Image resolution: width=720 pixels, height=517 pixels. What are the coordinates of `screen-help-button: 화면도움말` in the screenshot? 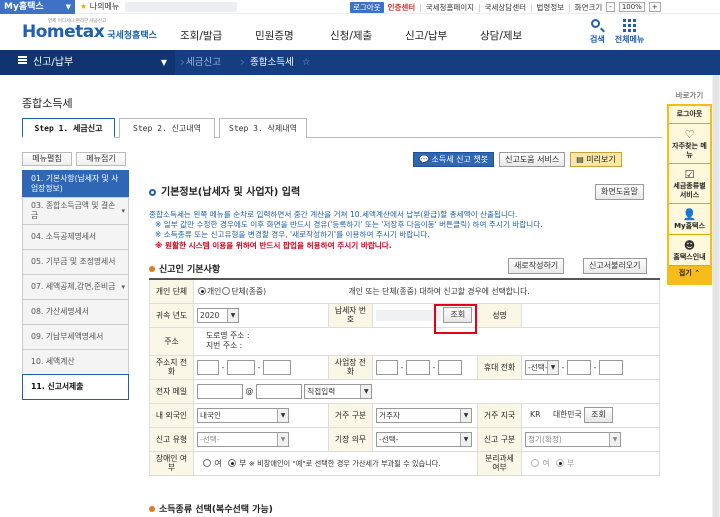 It's located at (619, 192).